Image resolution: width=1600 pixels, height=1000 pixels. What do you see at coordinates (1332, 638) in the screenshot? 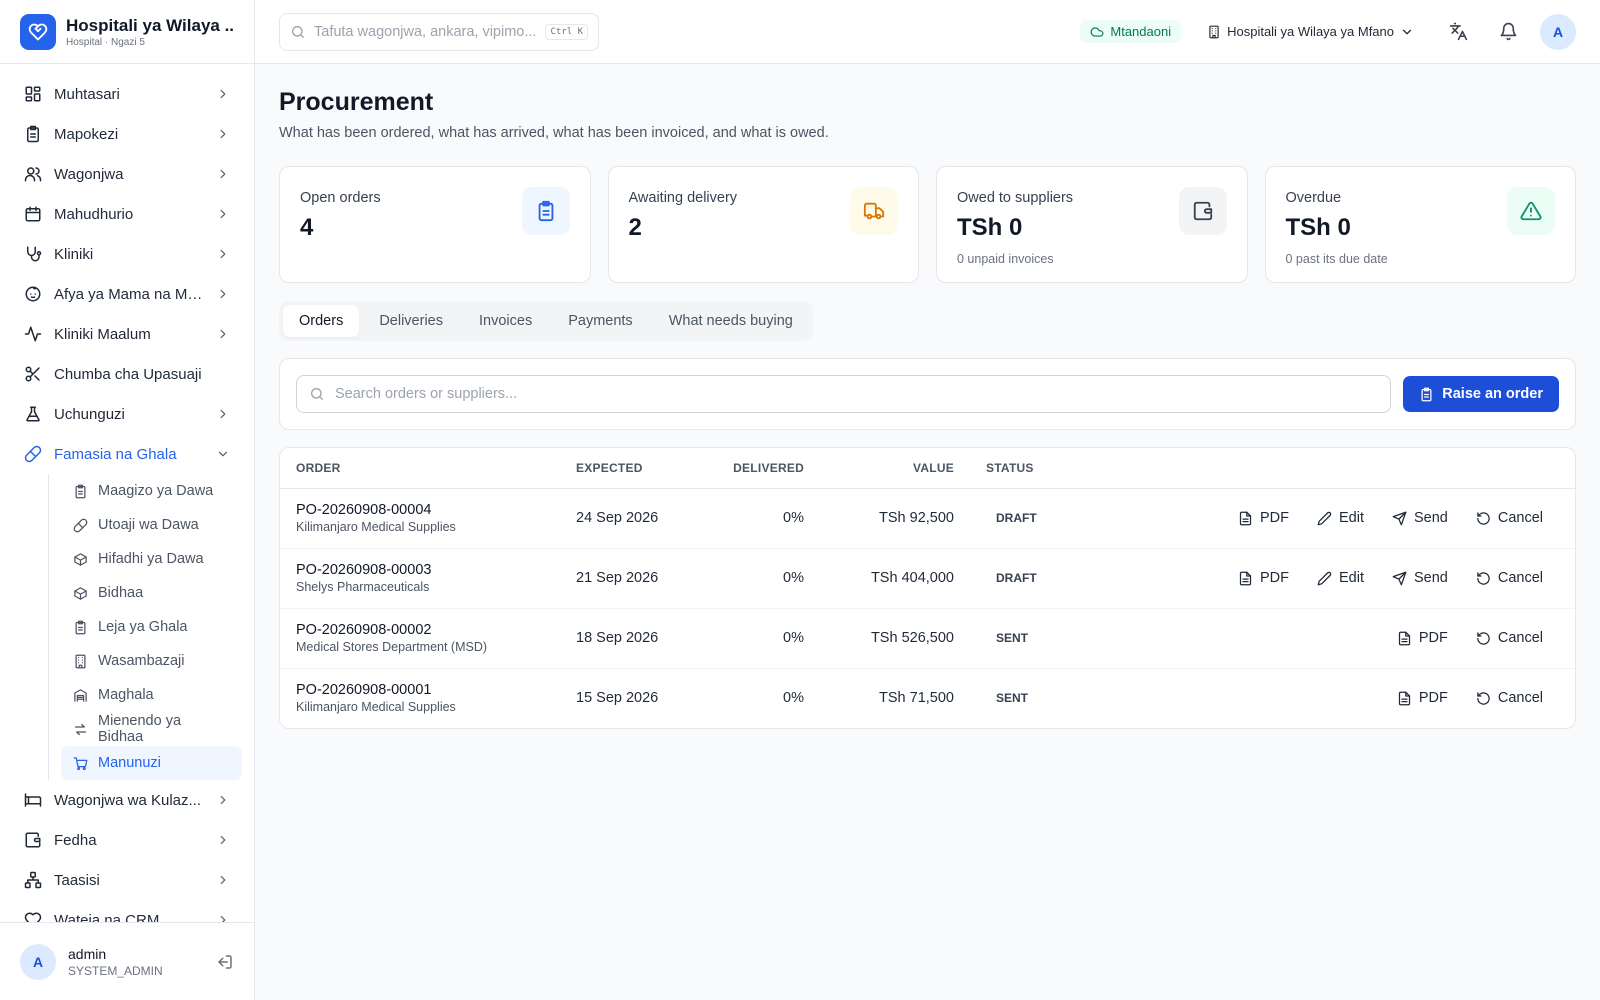
I see `row-actions: PDF Cancel` at bounding box center [1332, 638].